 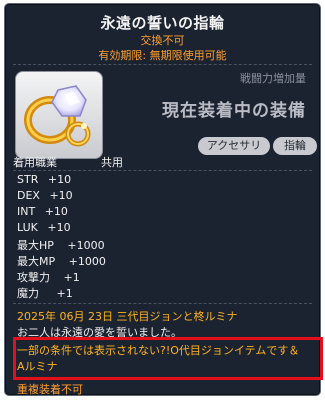 What do you see at coordinates (42, 211) in the screenshot?
I see `stat-row: INT +10` at bounding box center [42, 211].